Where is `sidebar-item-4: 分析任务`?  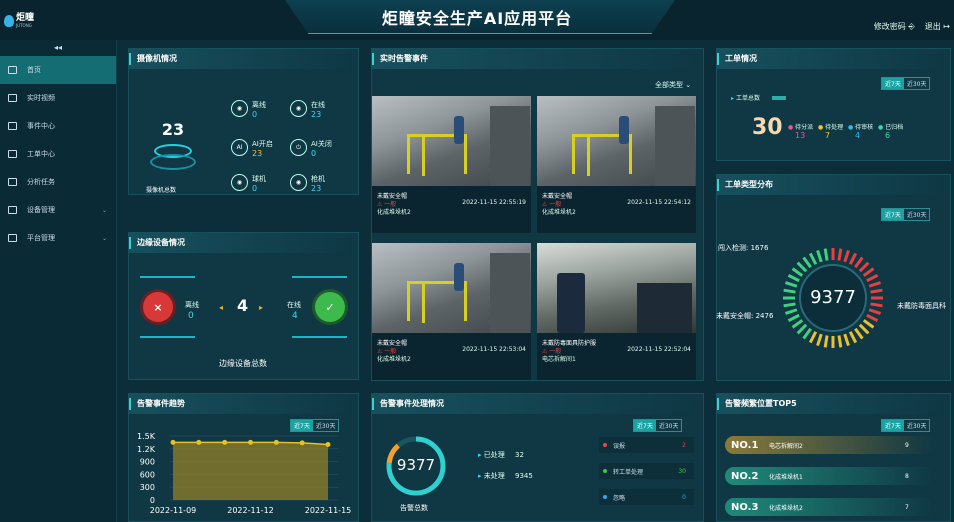
sidebar-item-4: 分析任务 is located at coordinates (58, 182).